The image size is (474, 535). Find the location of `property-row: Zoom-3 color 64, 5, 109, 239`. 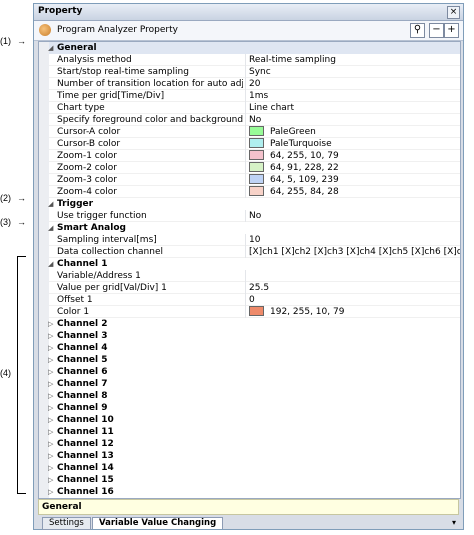

property-row: Zoom-3 color 64, 5, 109, 239 is located at coordinates (249, 180).